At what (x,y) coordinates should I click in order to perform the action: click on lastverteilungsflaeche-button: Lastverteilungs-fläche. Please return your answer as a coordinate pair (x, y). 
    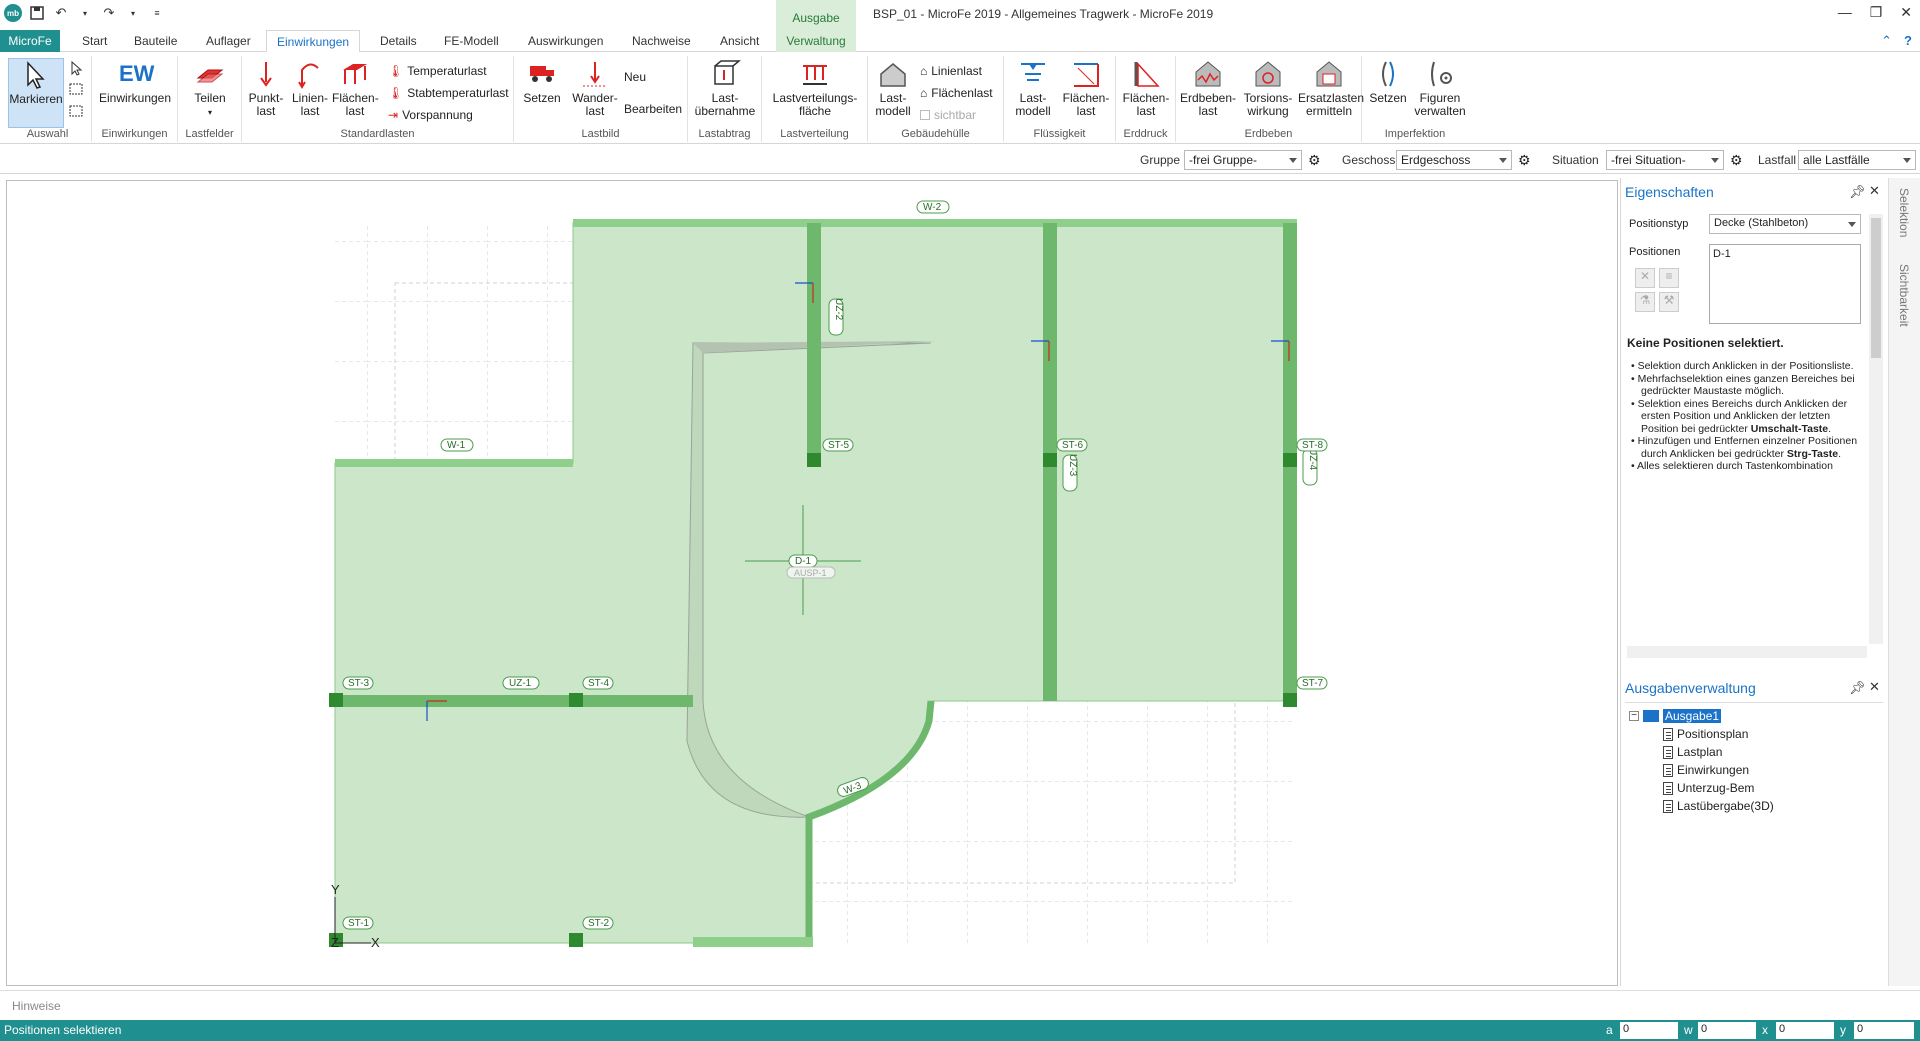
    Looking at the image, I should click on (815, 88).